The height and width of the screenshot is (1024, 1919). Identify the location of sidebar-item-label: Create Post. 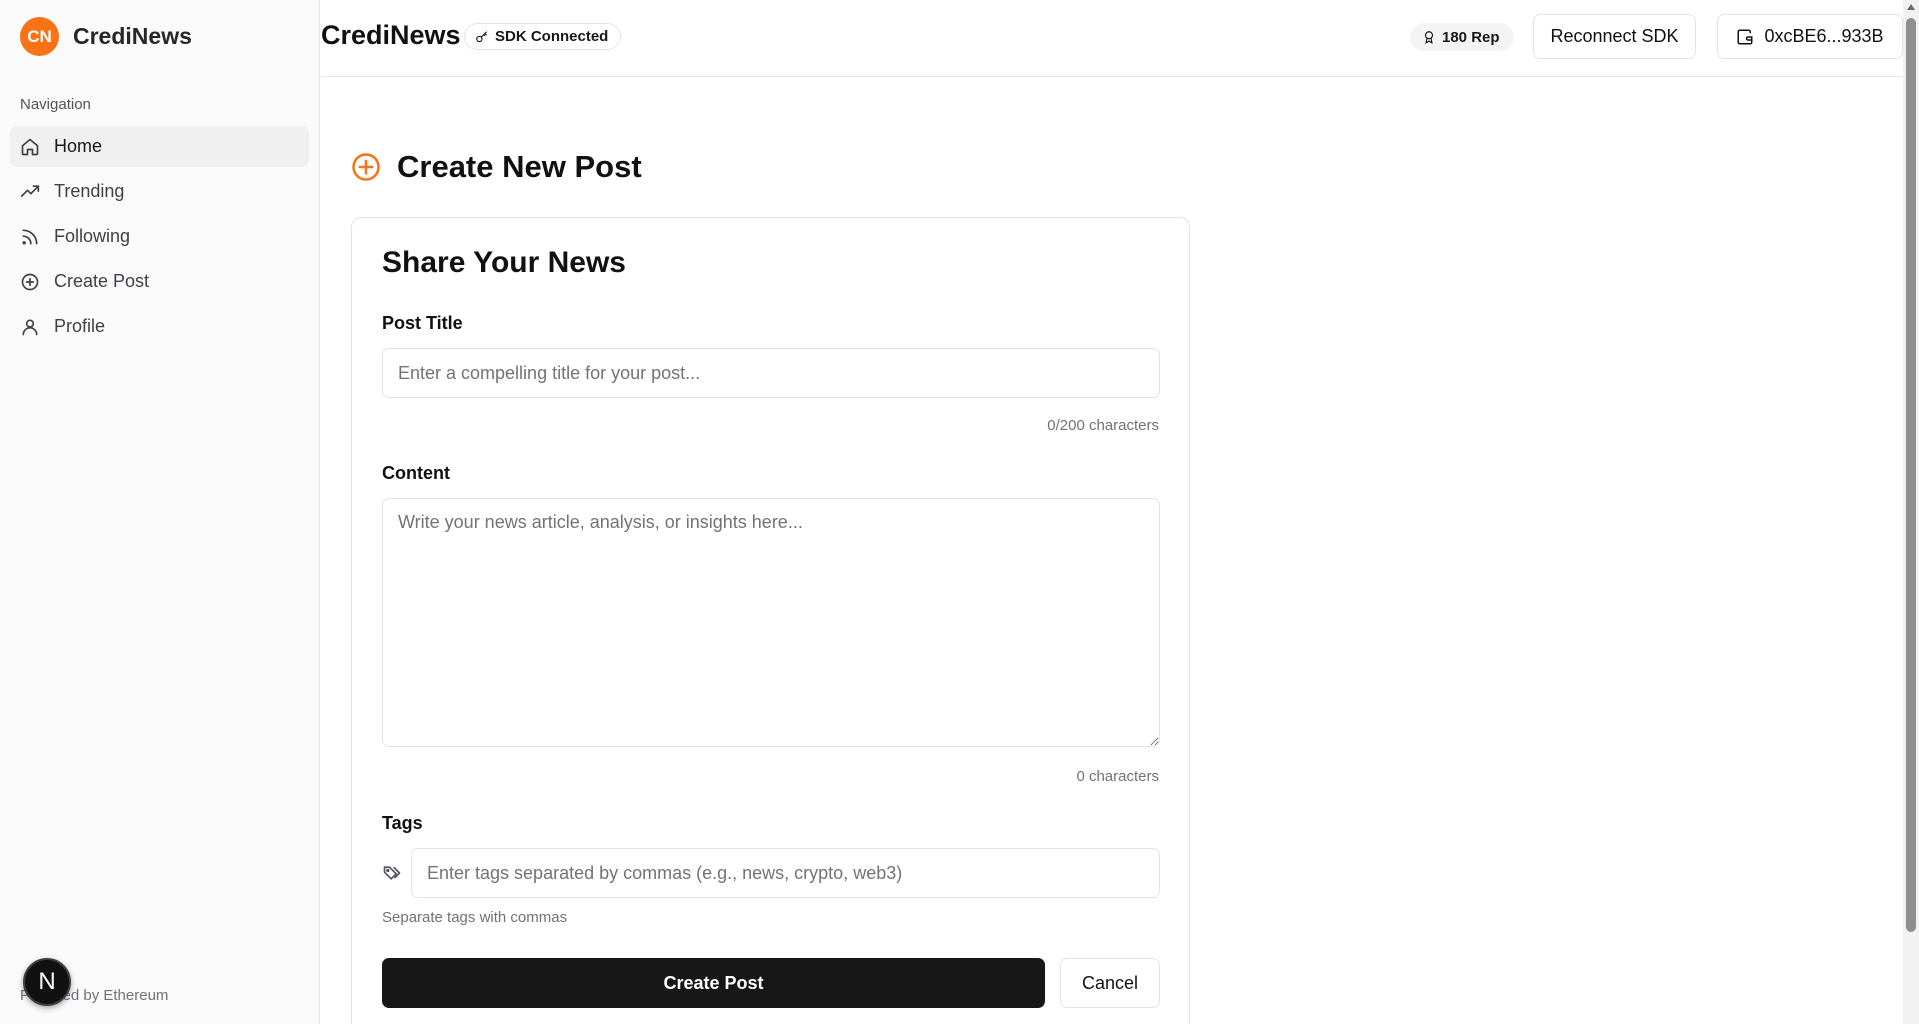
(102, 281).